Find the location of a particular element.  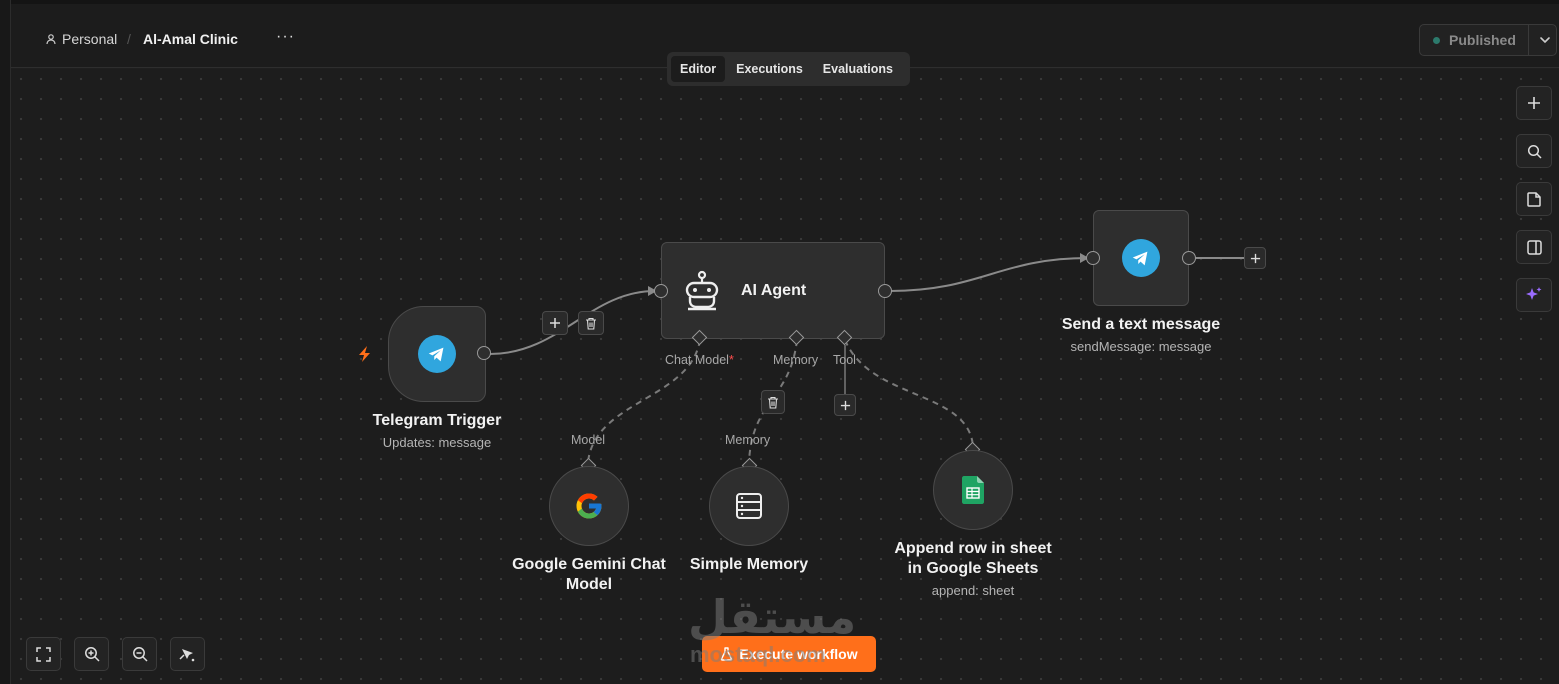

panel-icon is located at coordinates (1534, 247).